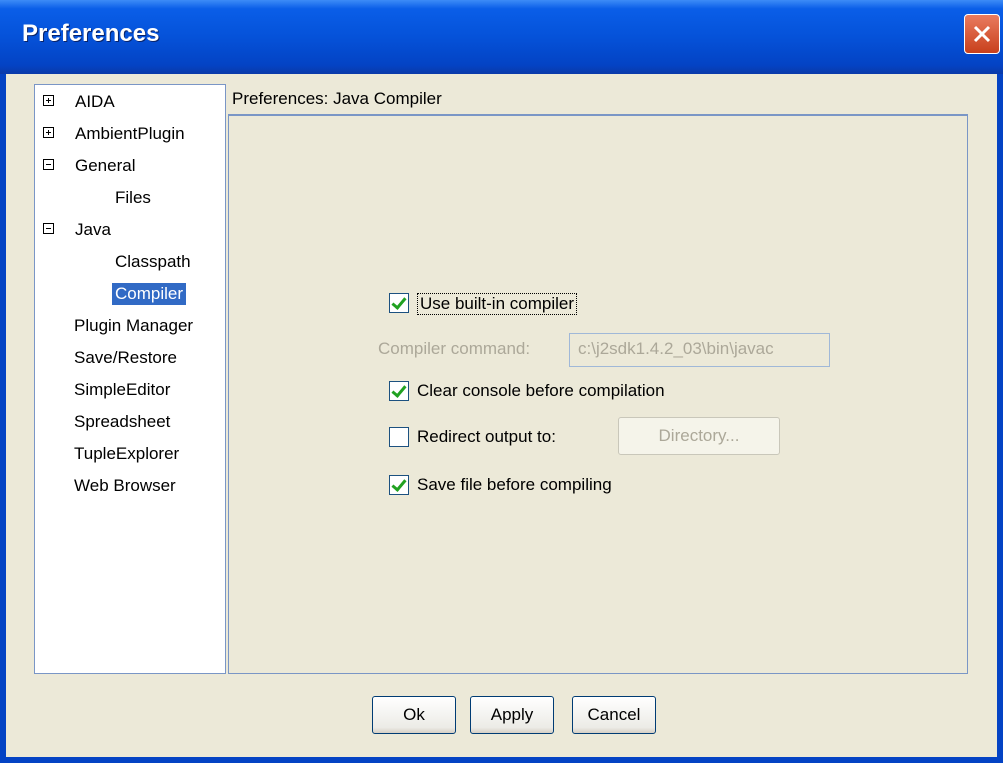  I want to click on tree-item-compiler: Compiler, so click(130, 293).